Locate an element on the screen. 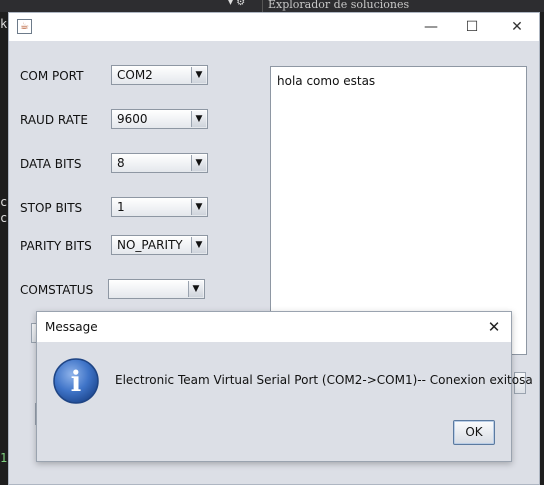 The image size is (544, 485). comstatus-label: COMSTATUS is located at coordinates (57, 290).